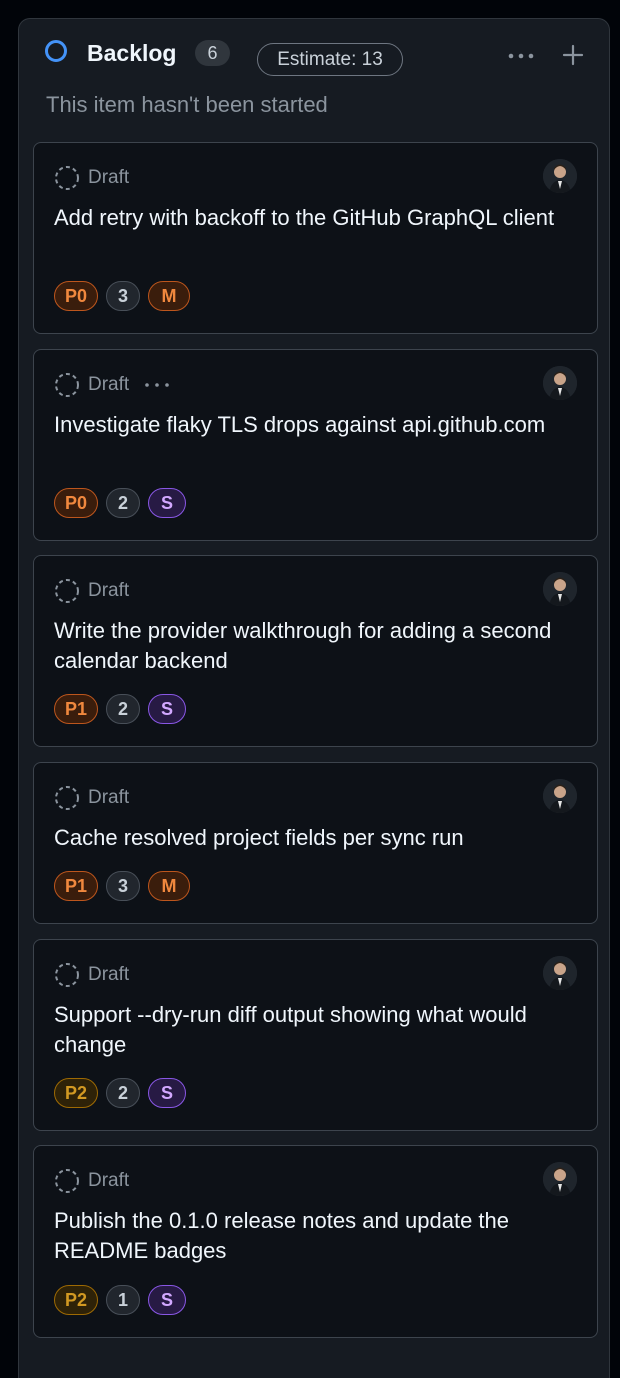 This screenshot has width=620, height=1378. I want to click on add-item-button, so click(573, 55).